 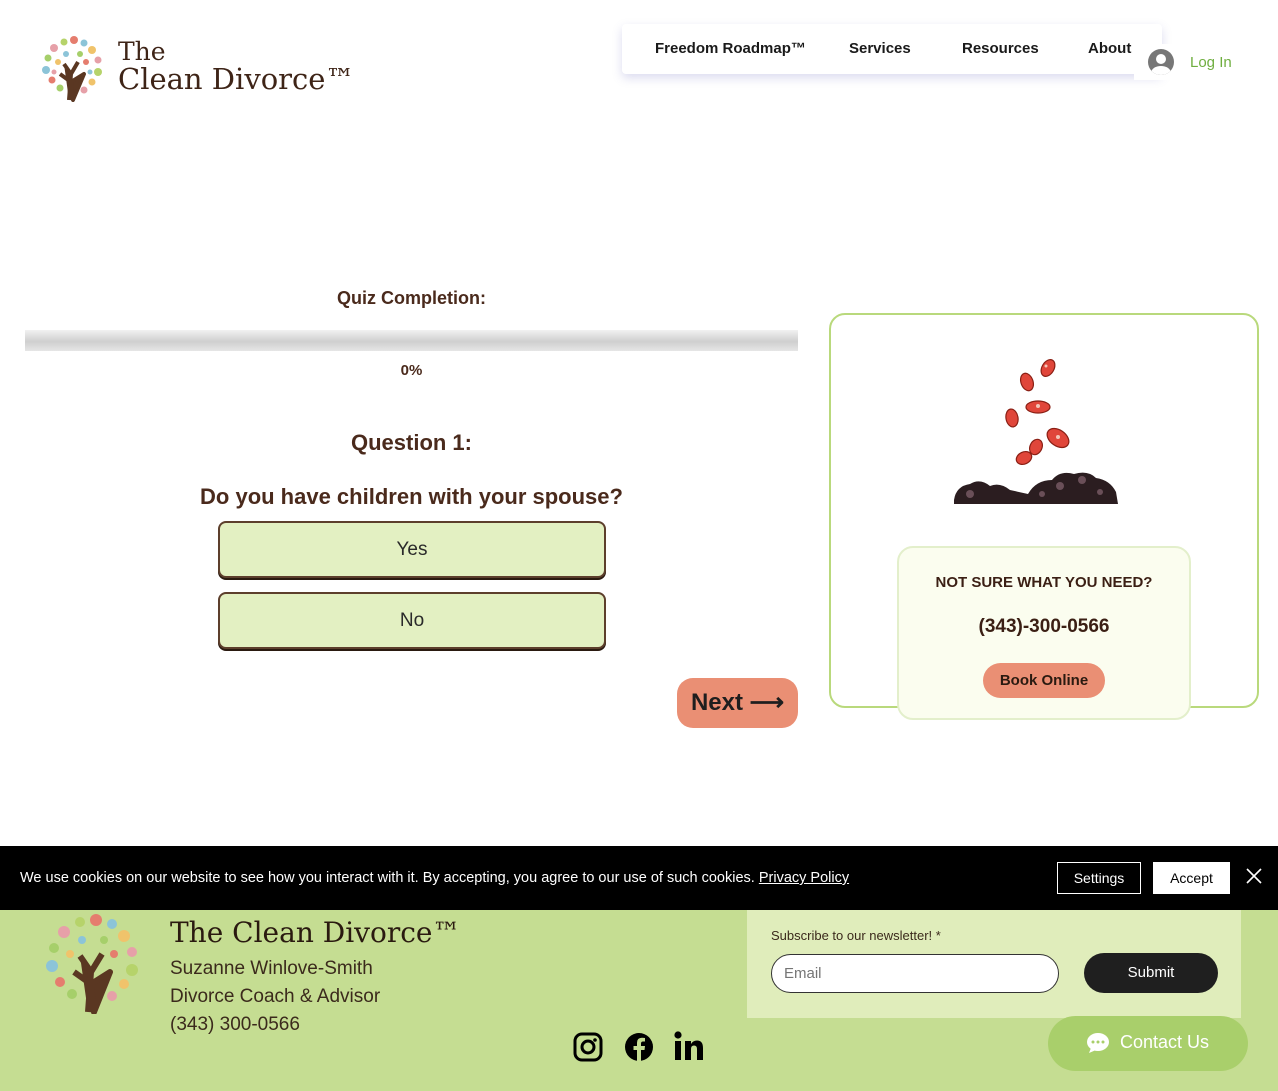 What do you see at coordinates (915, 973) in the screenshot?
I see `newsletter-email-input` at bounding box center [915, 973].